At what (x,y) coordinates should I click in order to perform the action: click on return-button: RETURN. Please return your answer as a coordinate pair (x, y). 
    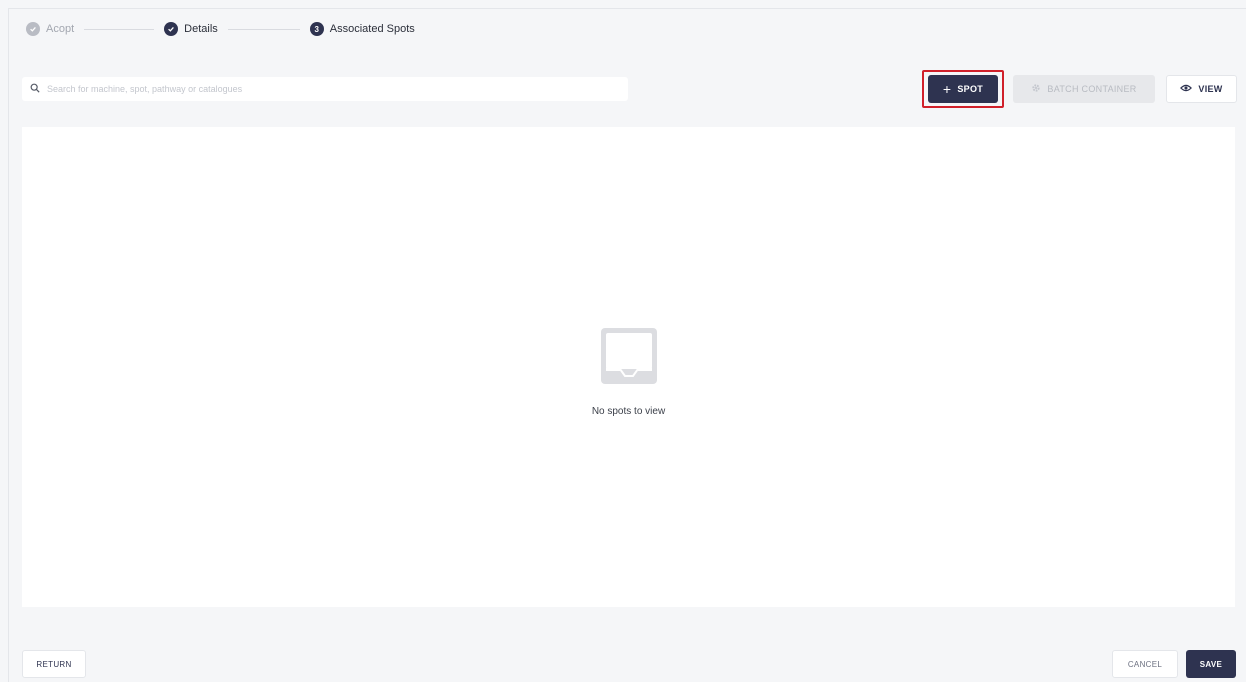
    Looking at the image, I should click on (54, 664).